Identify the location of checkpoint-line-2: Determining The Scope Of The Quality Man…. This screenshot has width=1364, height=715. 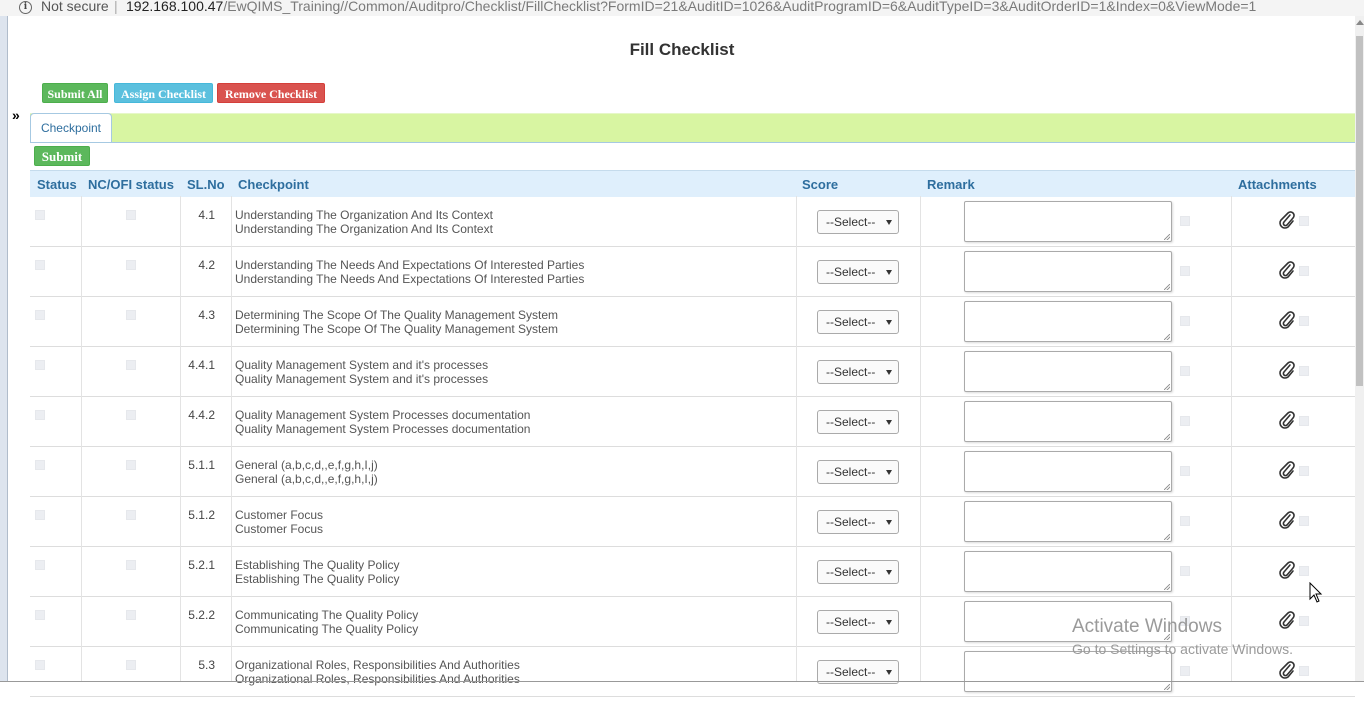
(397, 329).